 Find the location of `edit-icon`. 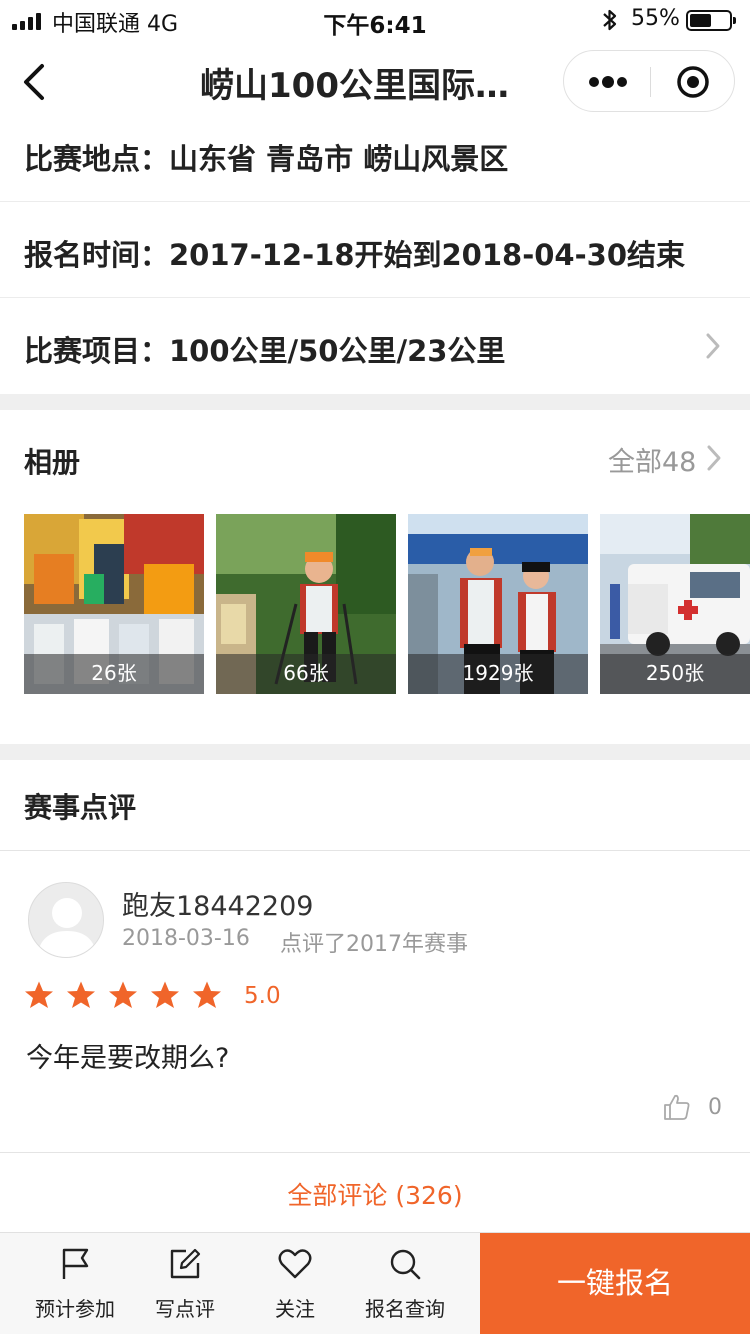

edit-icon is located at coordinates (185, 1263).